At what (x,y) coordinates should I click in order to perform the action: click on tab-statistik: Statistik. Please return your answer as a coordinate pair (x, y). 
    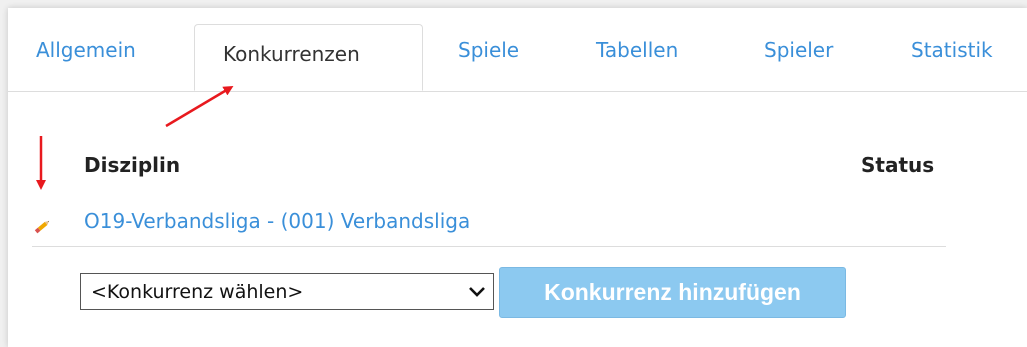
    Looking at the image, I should click on (952, 50).